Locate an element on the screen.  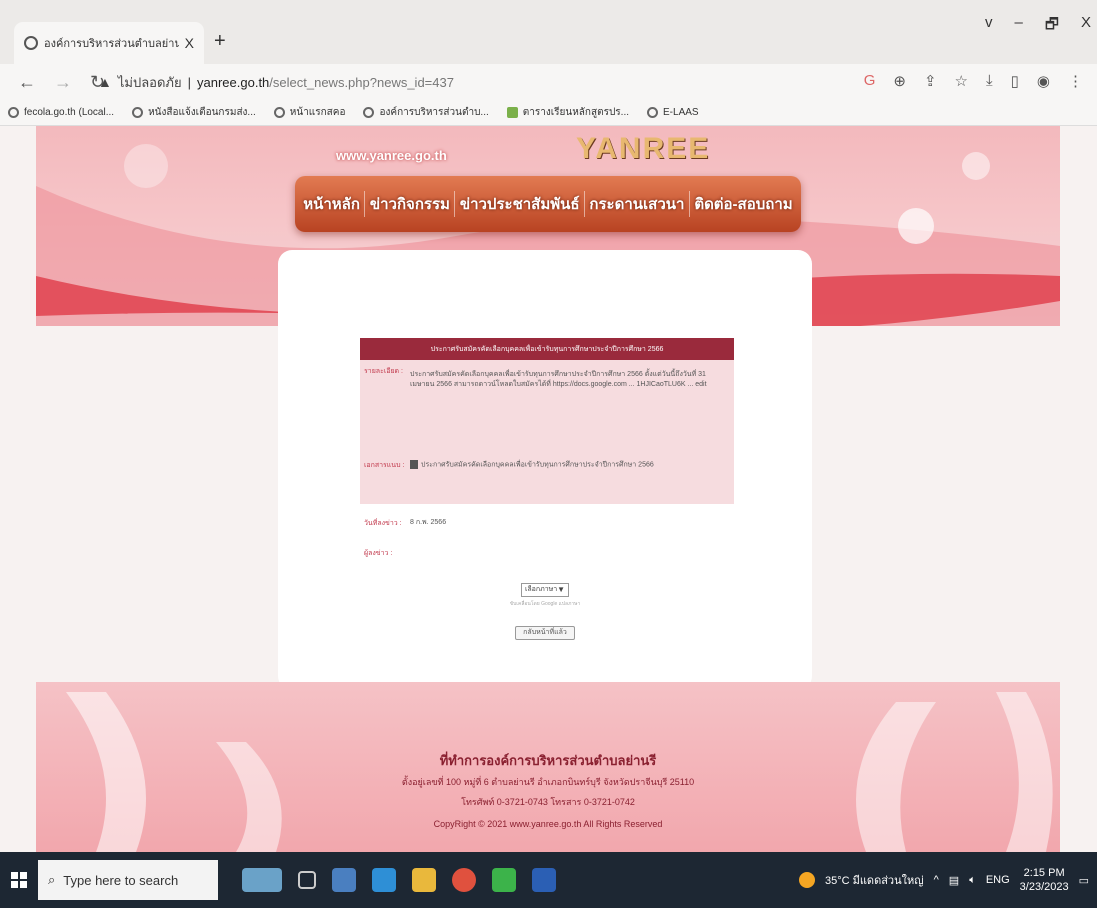
bookmark-label: E-LAAS is located at coordinates (681, 112).